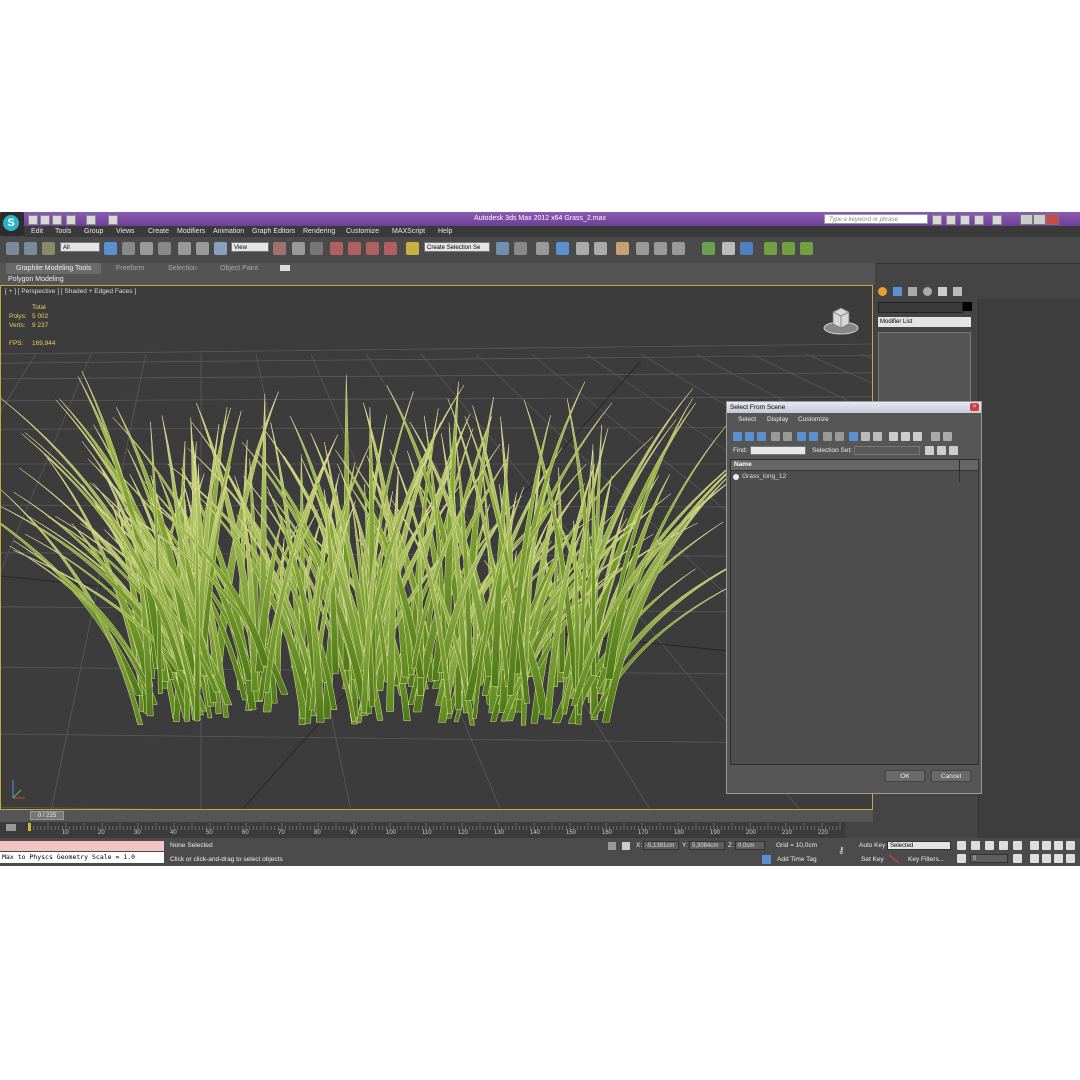 This screenshot has height=1080, width=1080. Describe the element at coordinates (457, 247) in the screenshot. I see `named-selection-dropdown: Create Selection Se` at that location.